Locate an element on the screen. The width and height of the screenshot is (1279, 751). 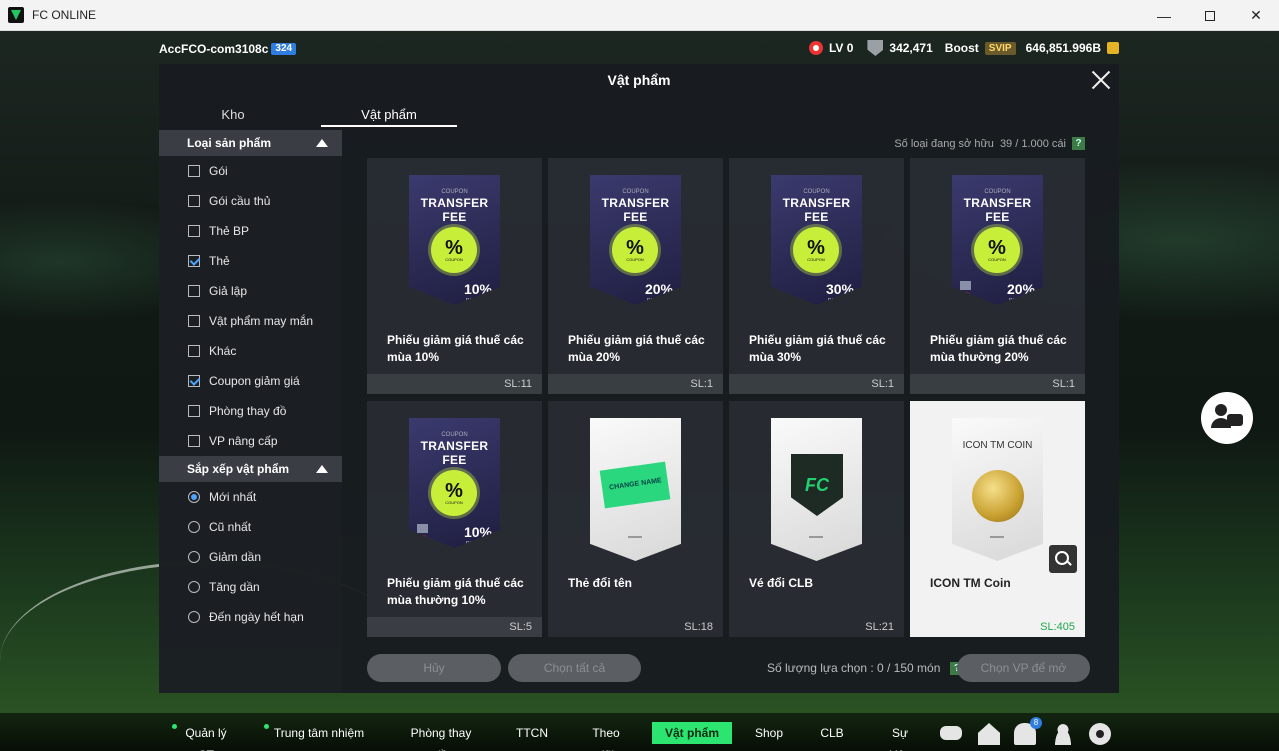
maximize-icon is located at coordinates (1210, 15).